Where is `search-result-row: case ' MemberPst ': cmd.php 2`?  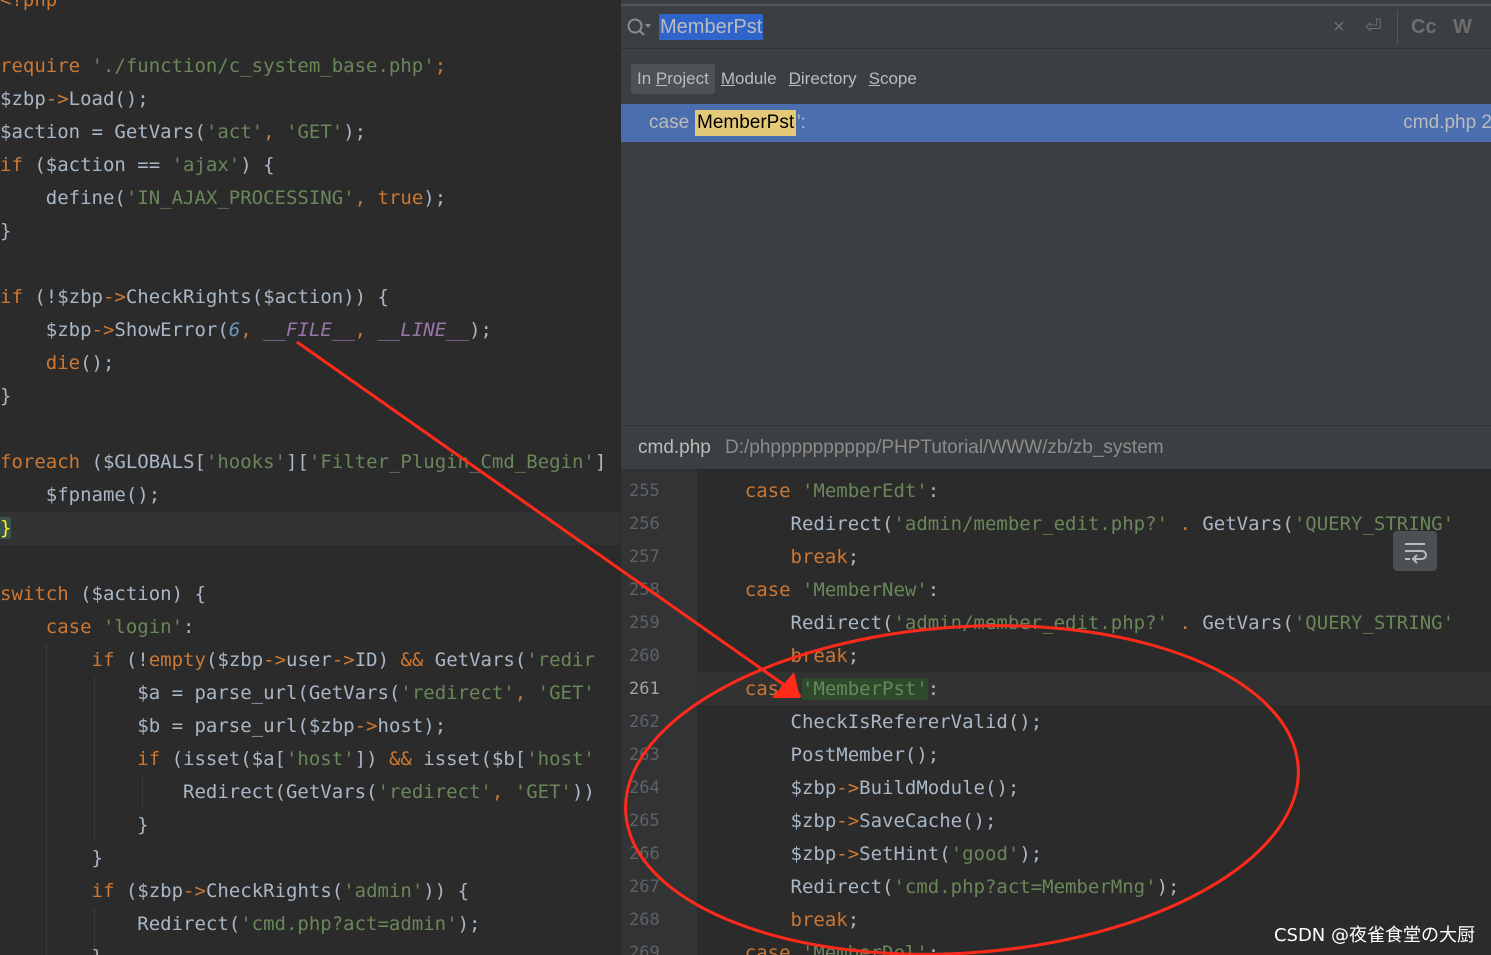
search-result-row: case ' MemberPst ': cmd.php 2 is located at coordinates (1056, 123).